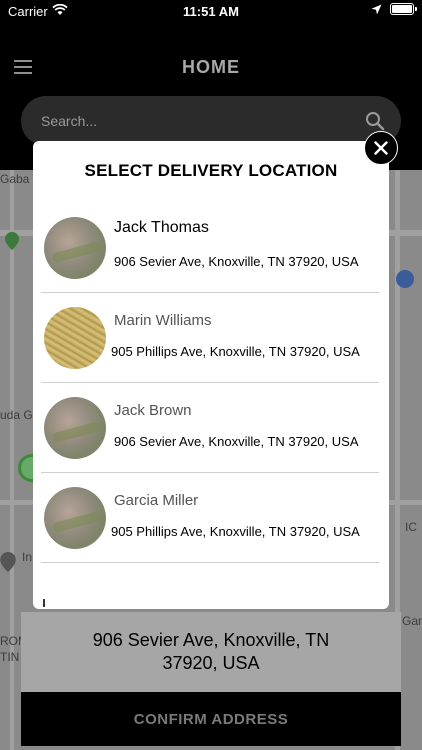 This screenshot has height=750, width=422. What do you see at coordinates (376, 9) in the screenshot?
I see `location-arrow-icon` at bounding box center [376, 9].